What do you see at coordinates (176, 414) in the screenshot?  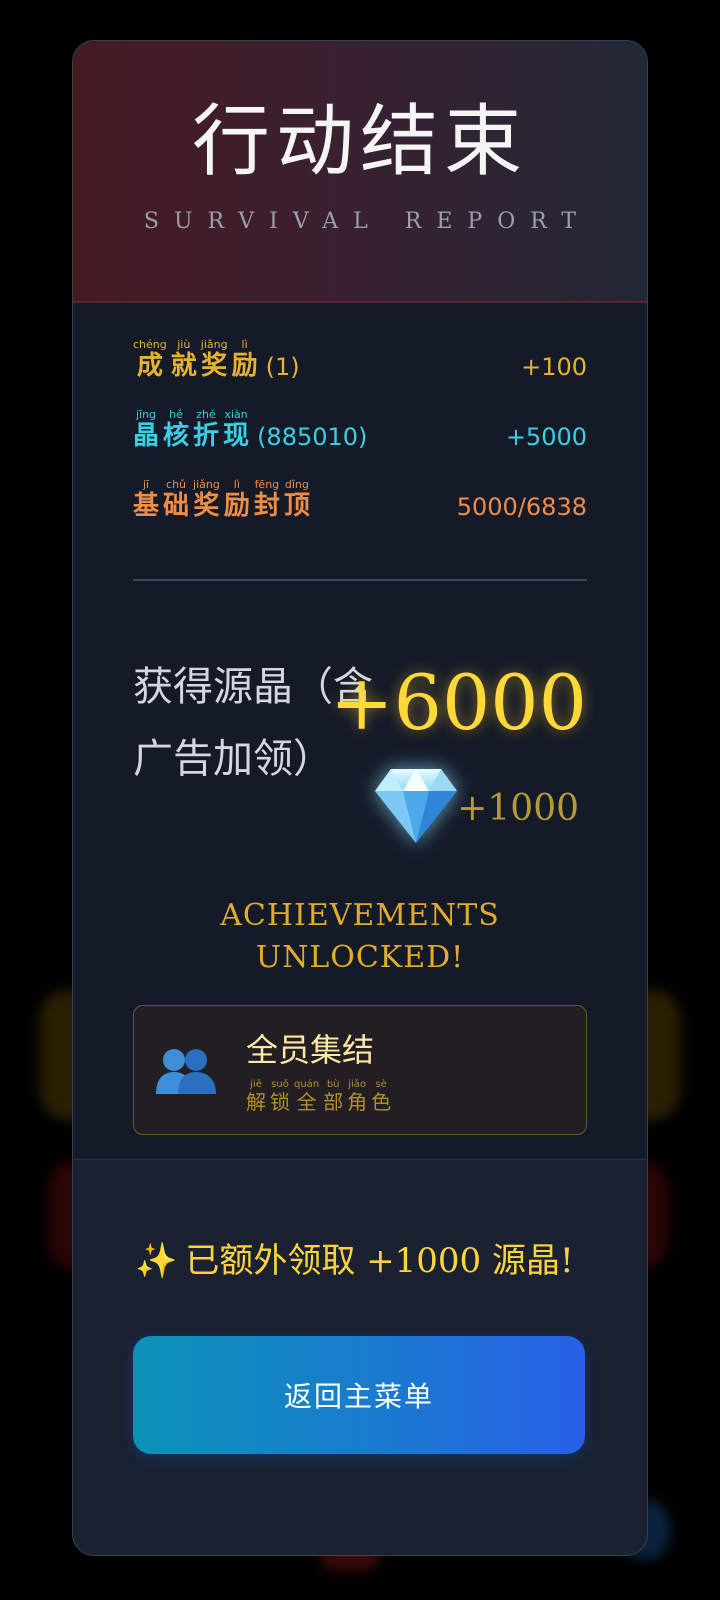 I see `pinyin: hé` at bounding box center [176, 414].